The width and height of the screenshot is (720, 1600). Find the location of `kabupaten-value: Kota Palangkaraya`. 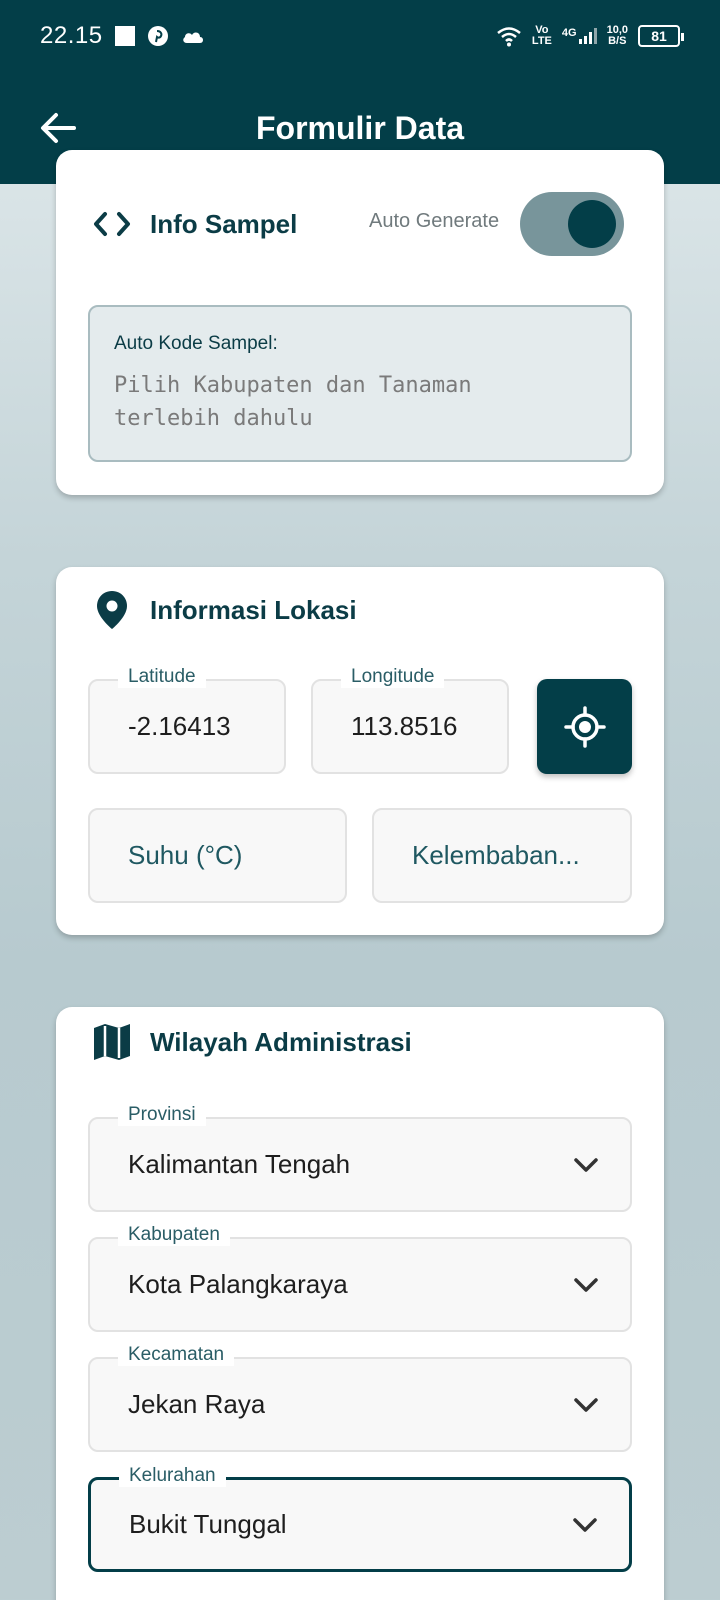

kabupaten-value: Kota Palangkaraya is located at coordinates (238, 1284).